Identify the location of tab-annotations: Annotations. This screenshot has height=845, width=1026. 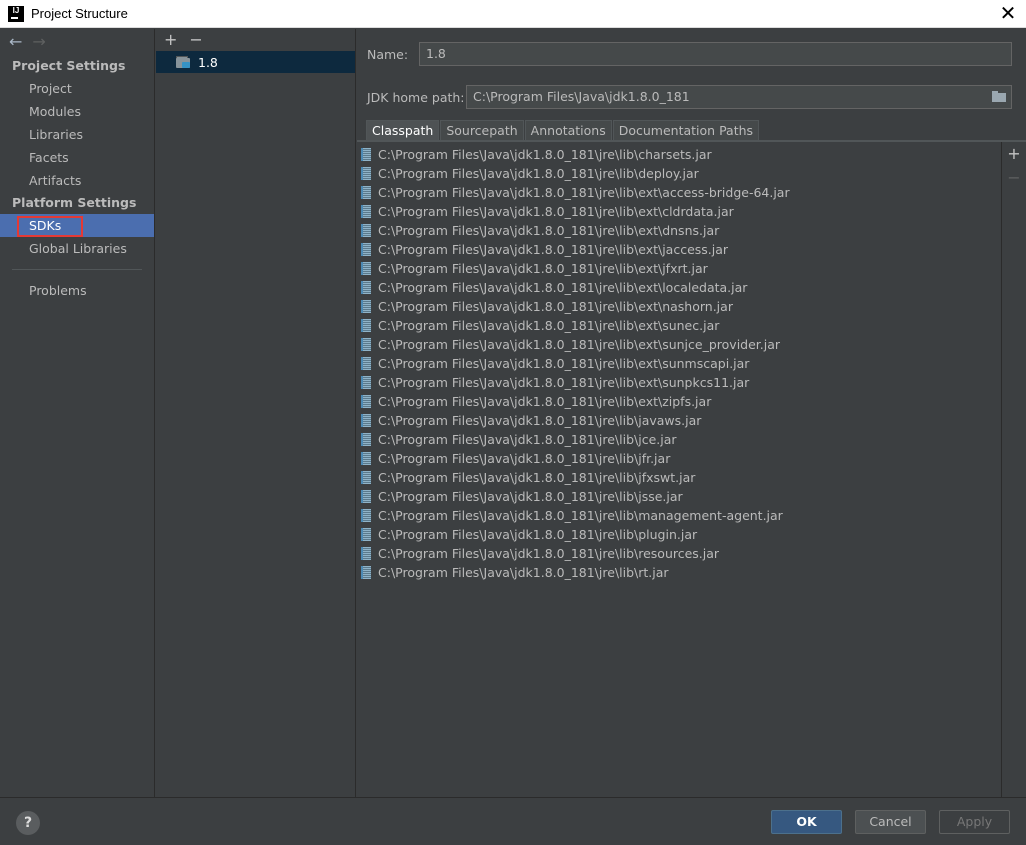
(568, 130).